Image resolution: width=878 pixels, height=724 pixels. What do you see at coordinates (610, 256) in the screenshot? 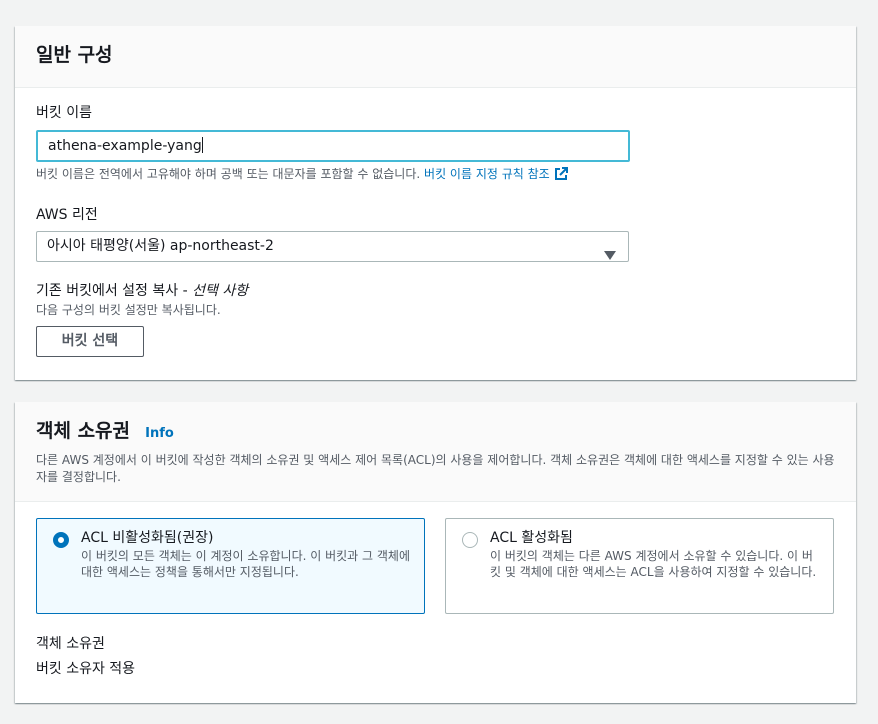
I see `caret-down-icon` at bounding box center [610, 256].